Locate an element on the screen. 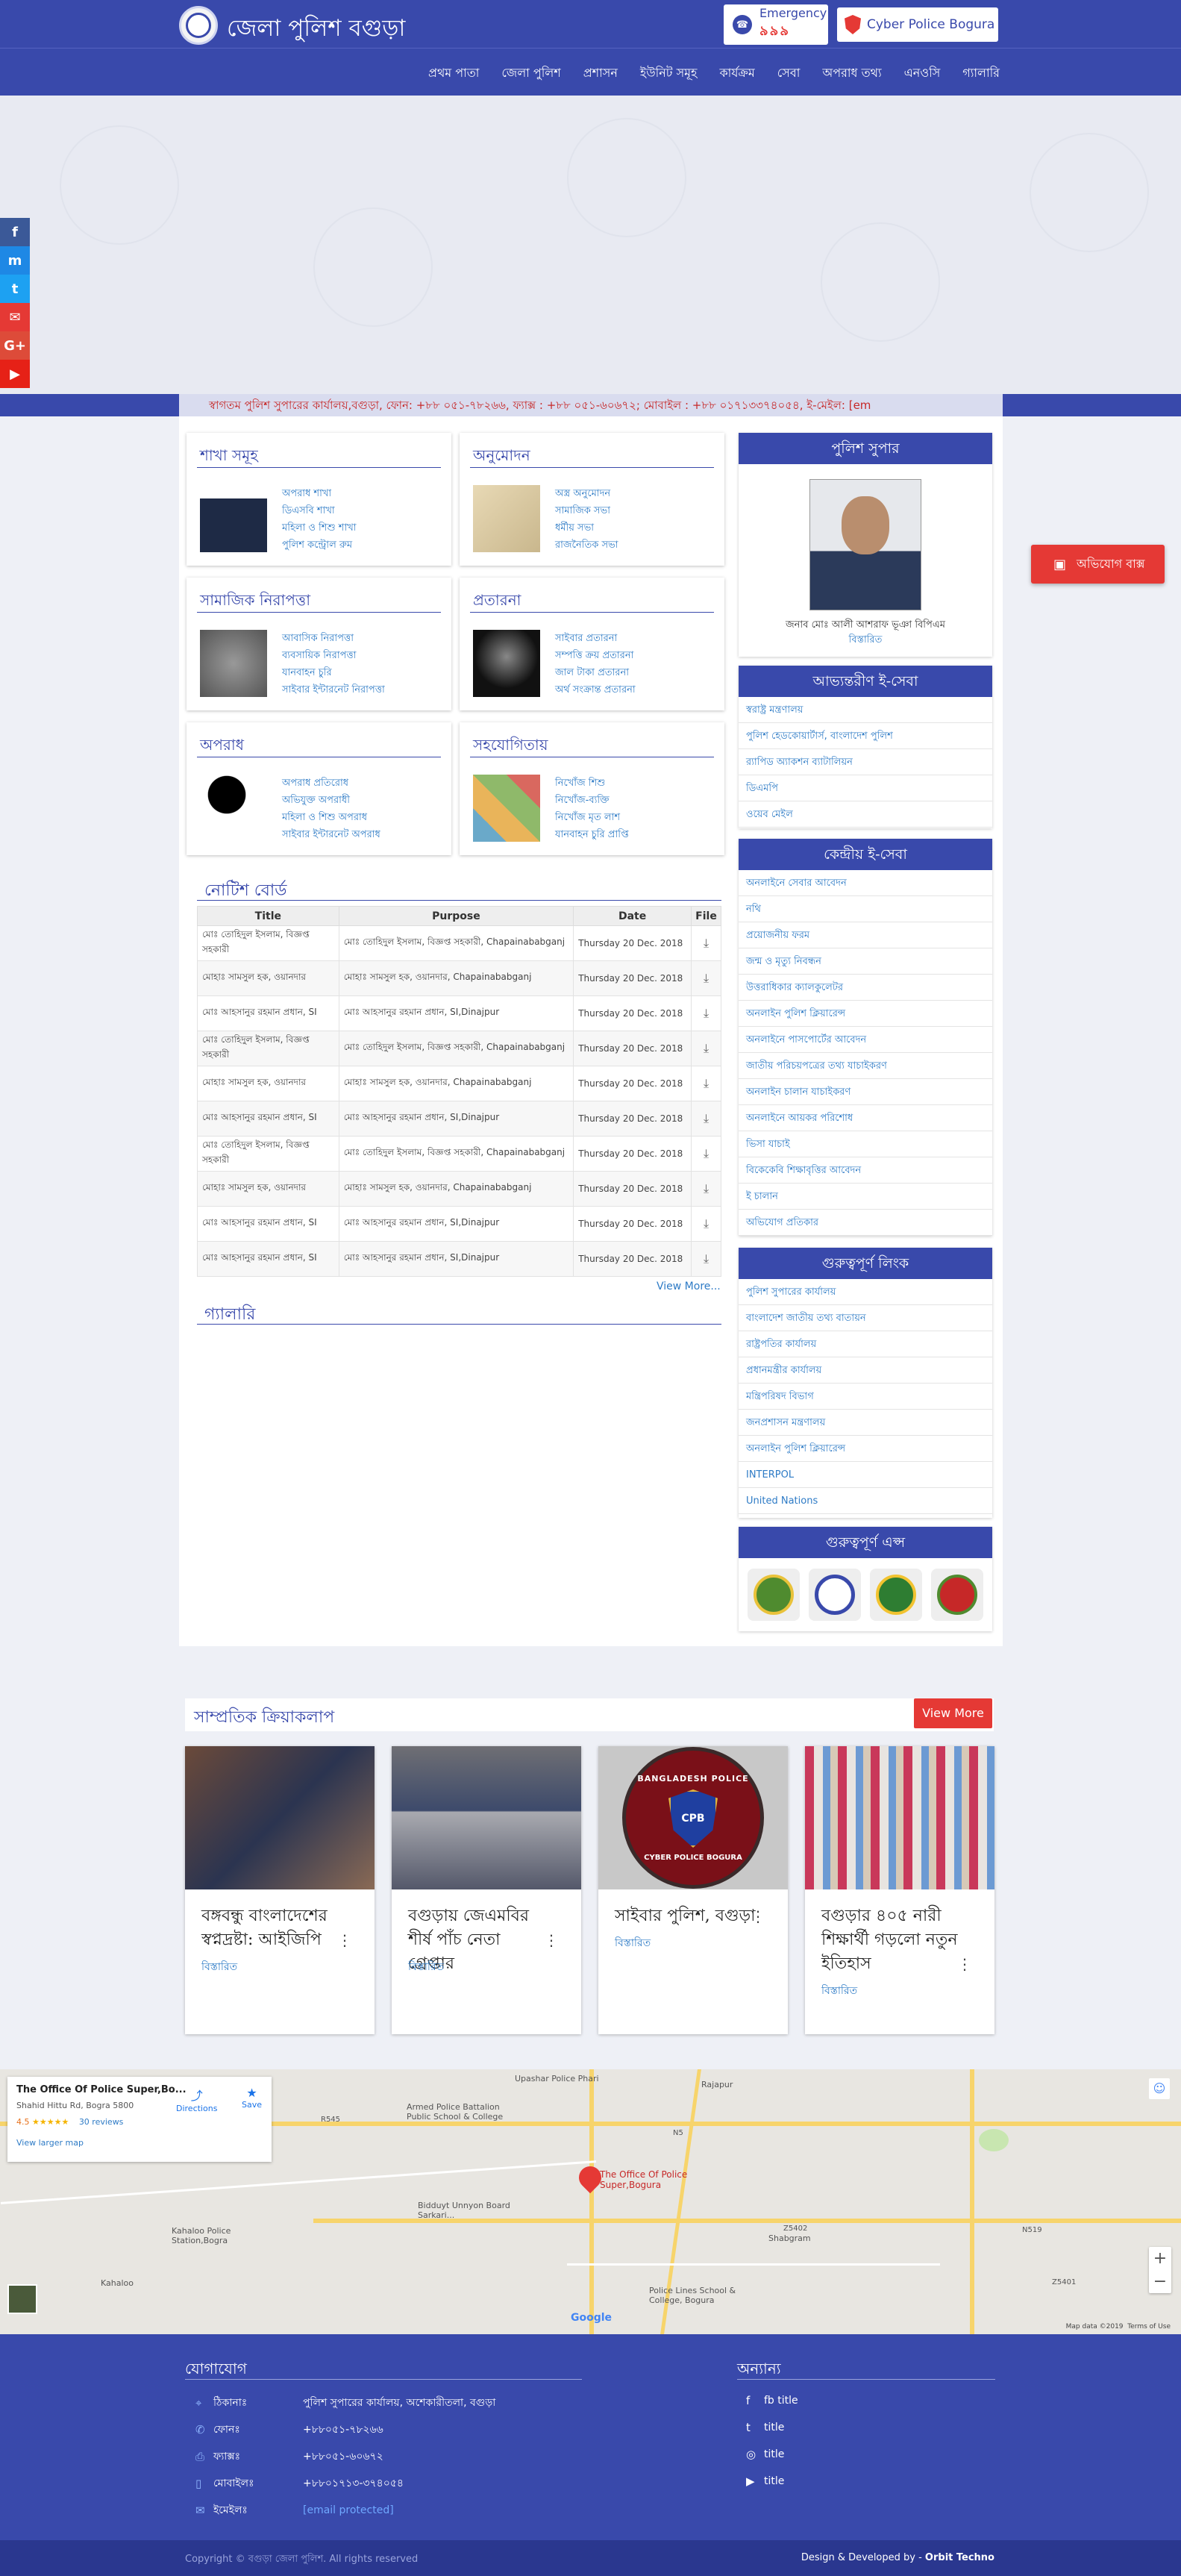 The width and height of the screenshot is (1181, 2576). directions-button: ⤴ Directions is located at coordinates (197, 2099).